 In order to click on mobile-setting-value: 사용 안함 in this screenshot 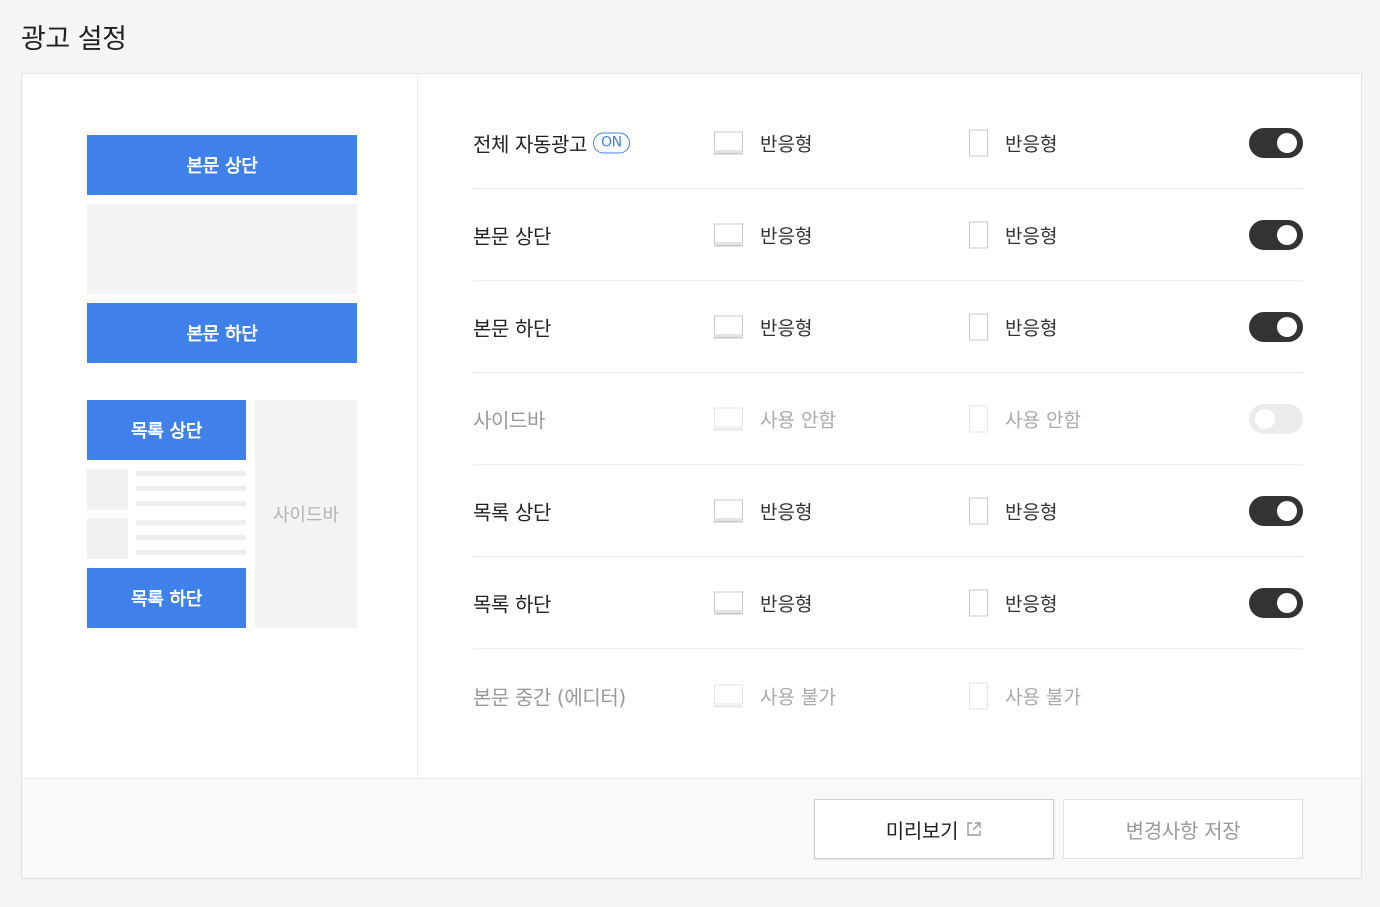, I will do `click(1043, 420)`.